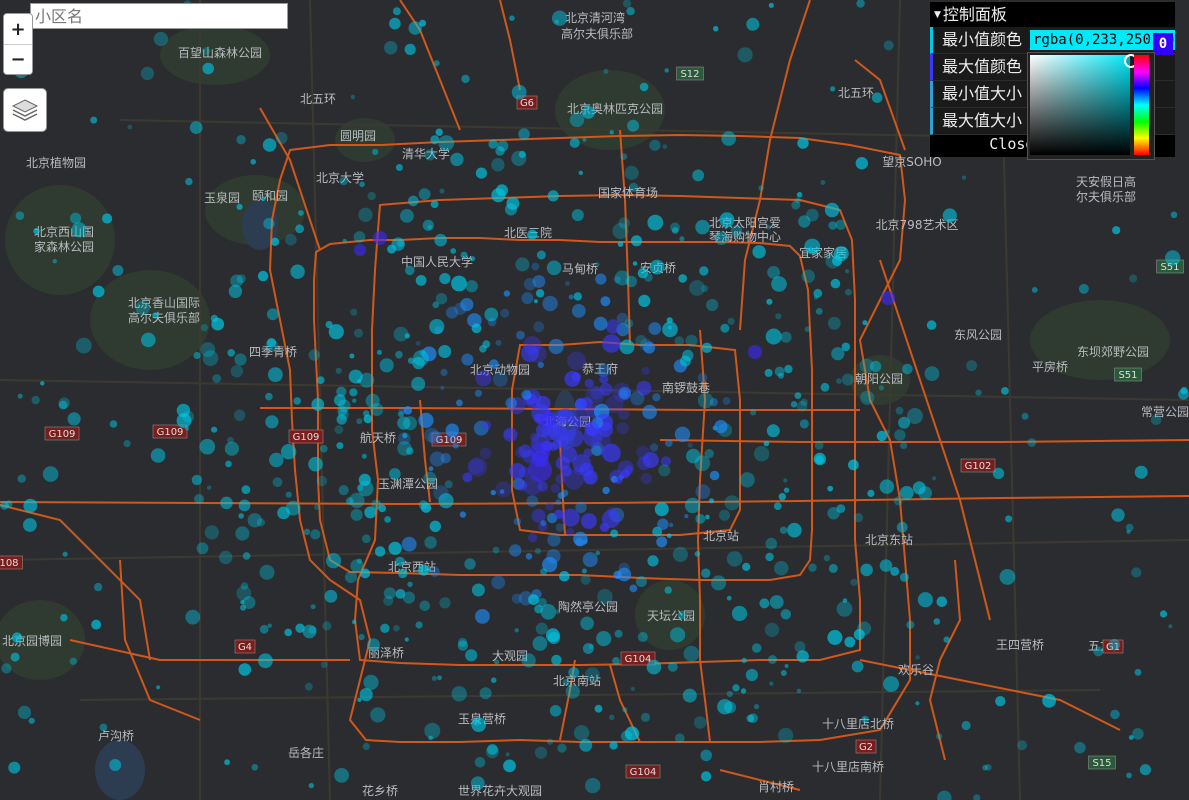 The height and width of the screenshot is (800, 1189). Describe the element at coordinates (937, 15) in the screenshot. I see `collapse-arrow-icon: ▼` at that location.